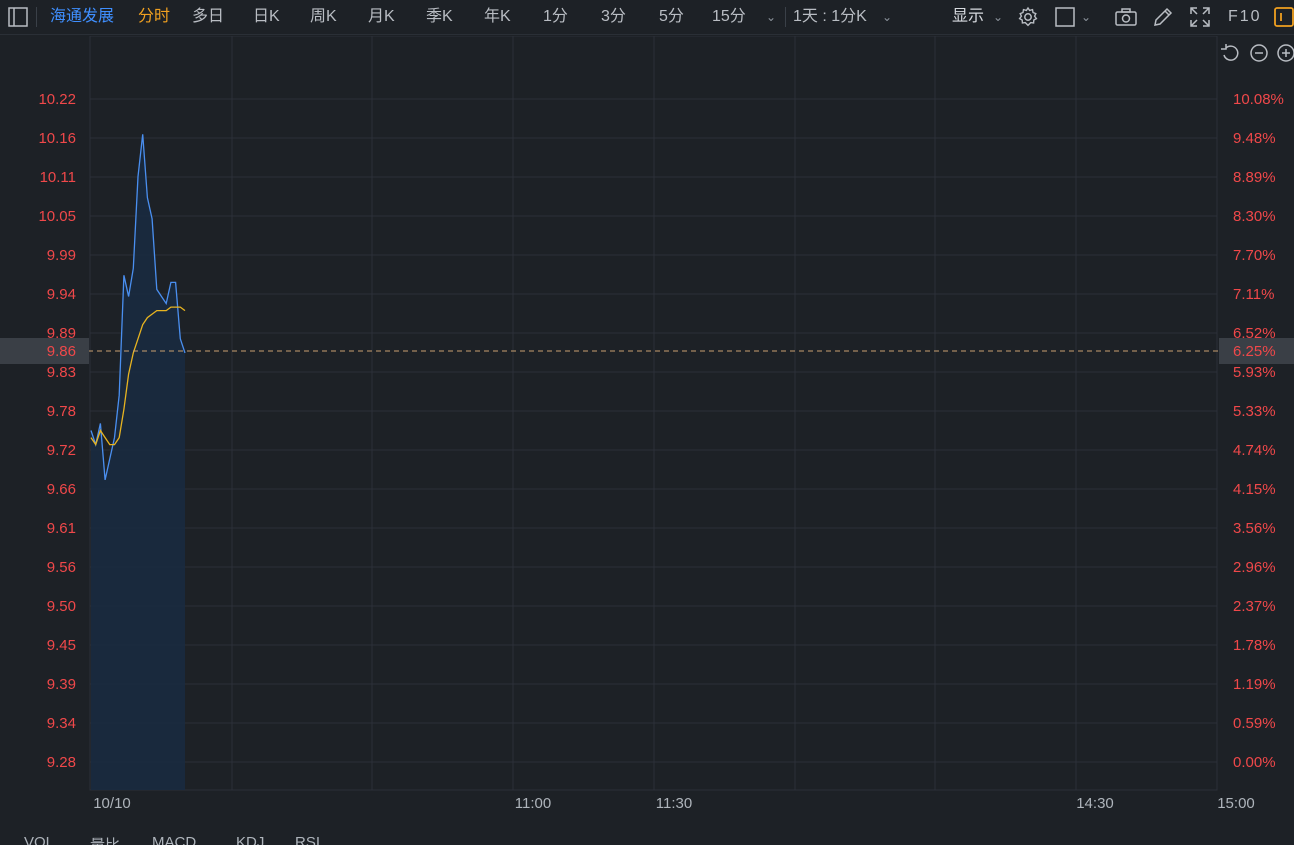  I want to click on tab-macd: MACD, so click(174, 839).